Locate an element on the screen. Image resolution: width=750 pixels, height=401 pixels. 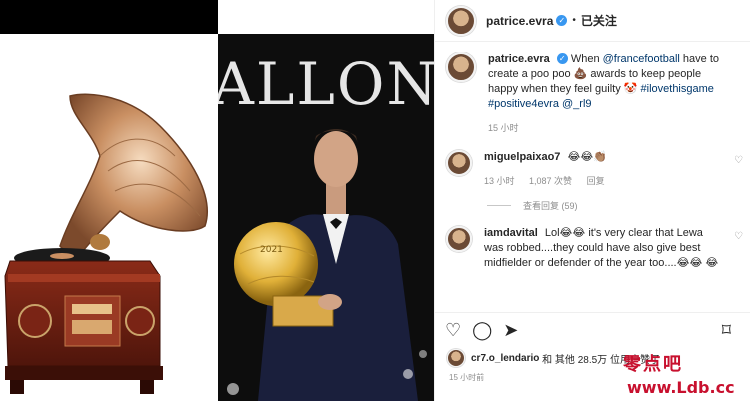
share-icon: ➤ is located at coordinates (510, 330).